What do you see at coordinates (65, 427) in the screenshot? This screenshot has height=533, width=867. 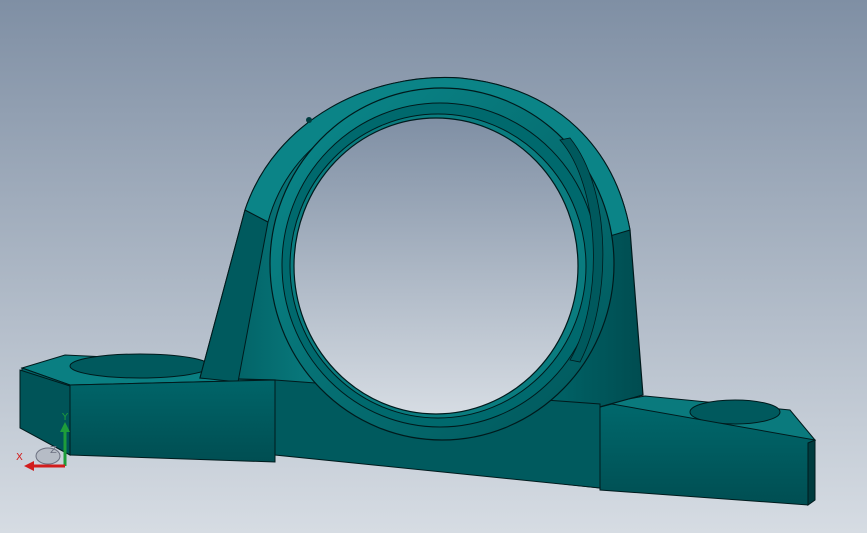 I see `triad-y-arrow` at bounding box center [65, 427].